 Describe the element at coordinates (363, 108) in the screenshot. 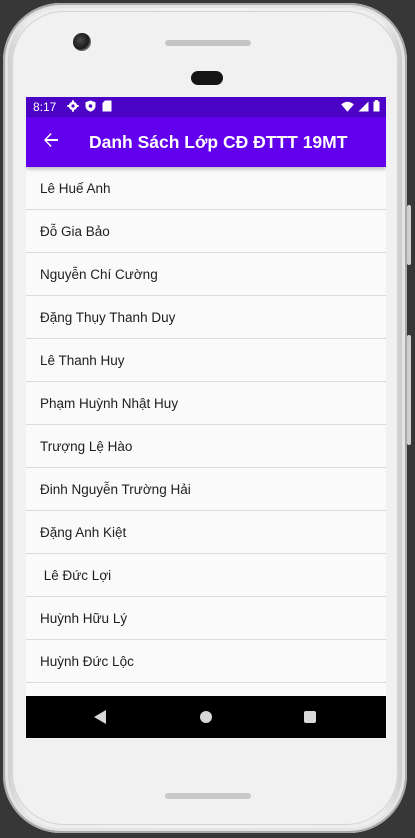

I see `signal-icon` at that location.